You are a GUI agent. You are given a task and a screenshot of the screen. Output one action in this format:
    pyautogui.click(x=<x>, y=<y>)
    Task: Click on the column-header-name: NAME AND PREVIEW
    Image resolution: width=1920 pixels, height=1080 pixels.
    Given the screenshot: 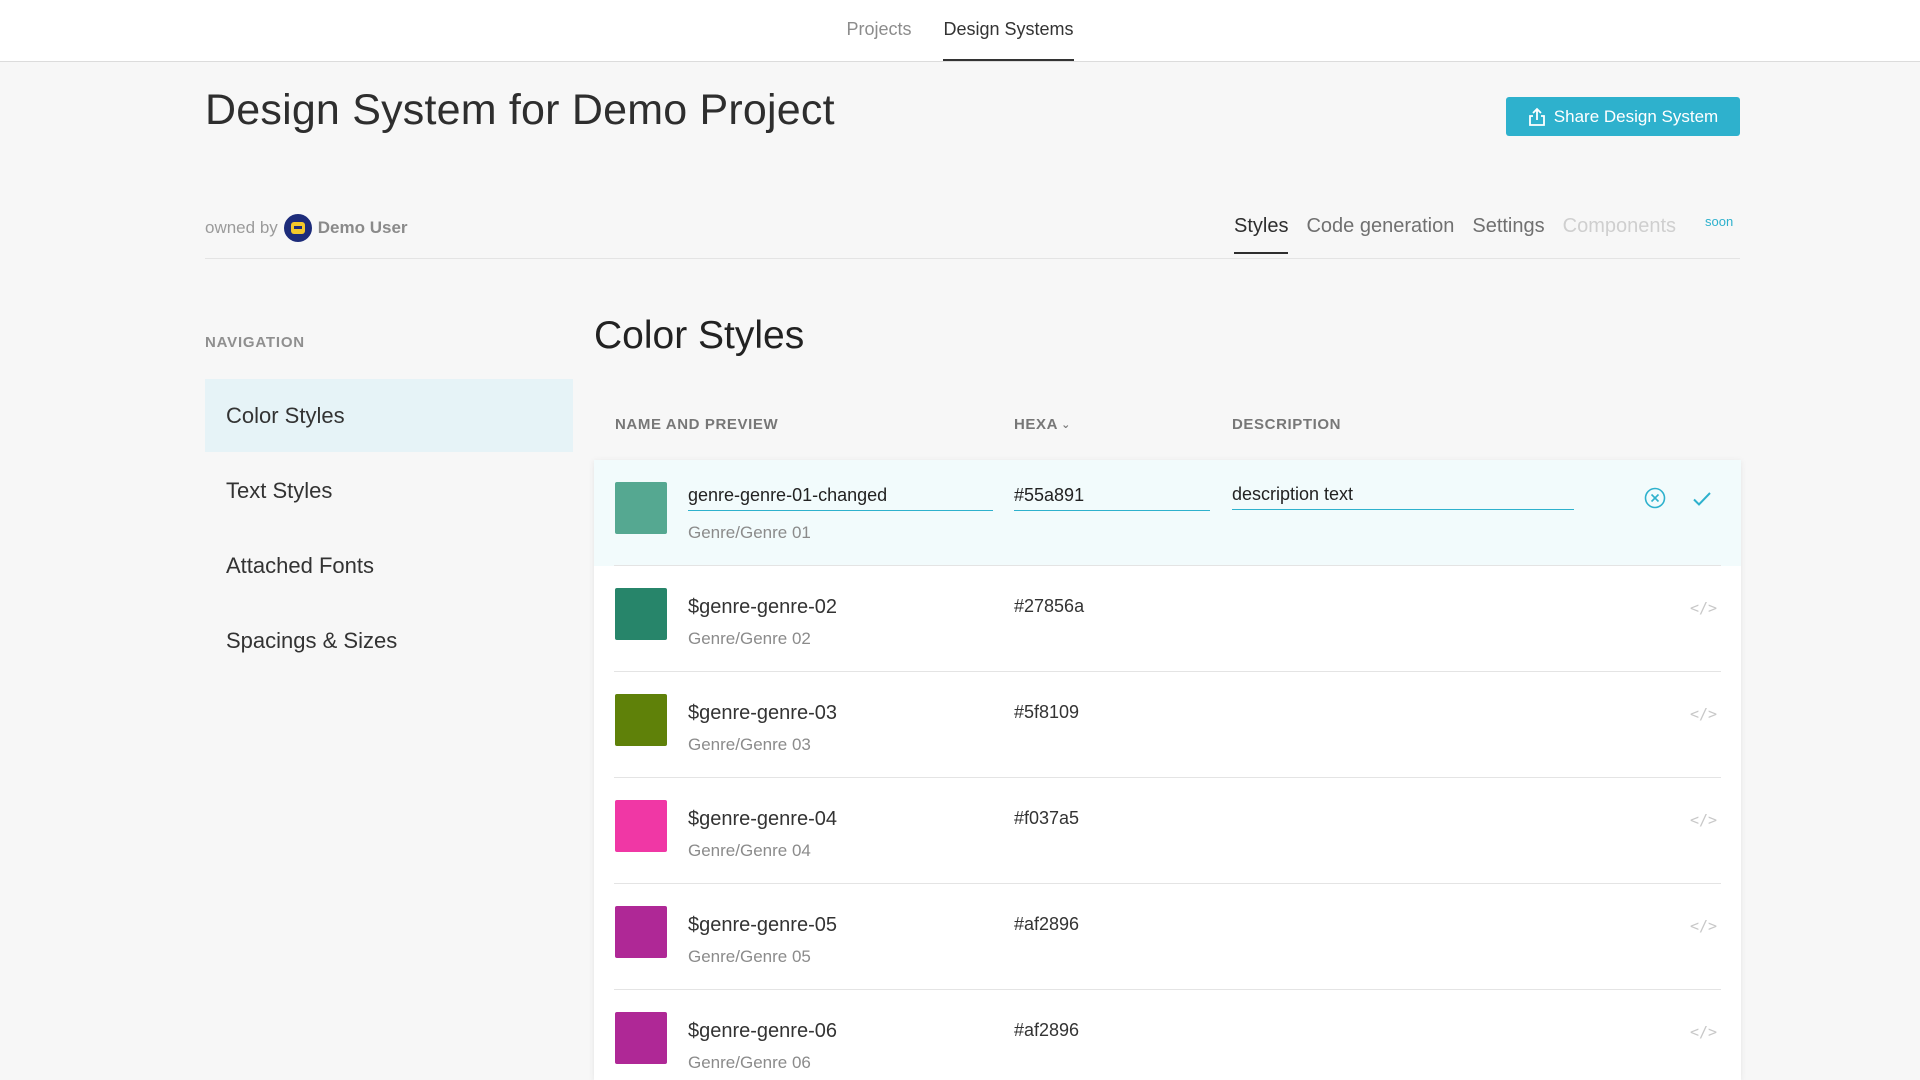 What is the action you would take?
    pyautogui.click(x=697, y=424)
    